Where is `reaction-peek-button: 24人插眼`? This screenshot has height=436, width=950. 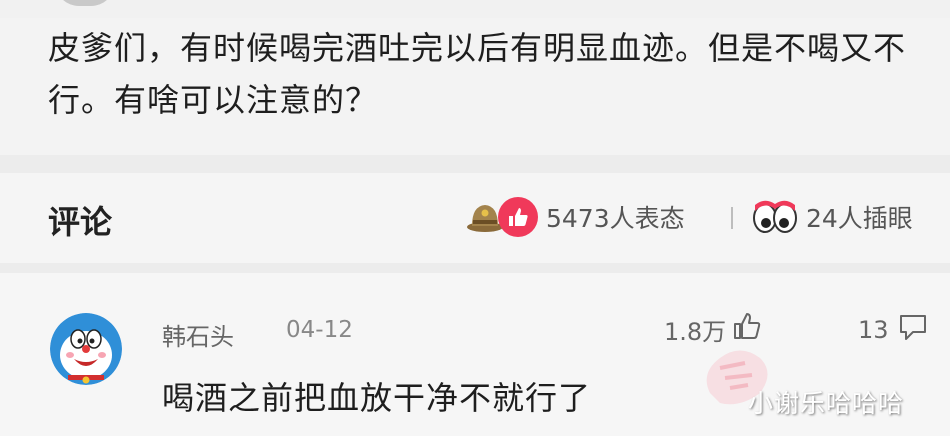
reaction-peek-button: 24人插眼 is located at coordinates (832, 217).